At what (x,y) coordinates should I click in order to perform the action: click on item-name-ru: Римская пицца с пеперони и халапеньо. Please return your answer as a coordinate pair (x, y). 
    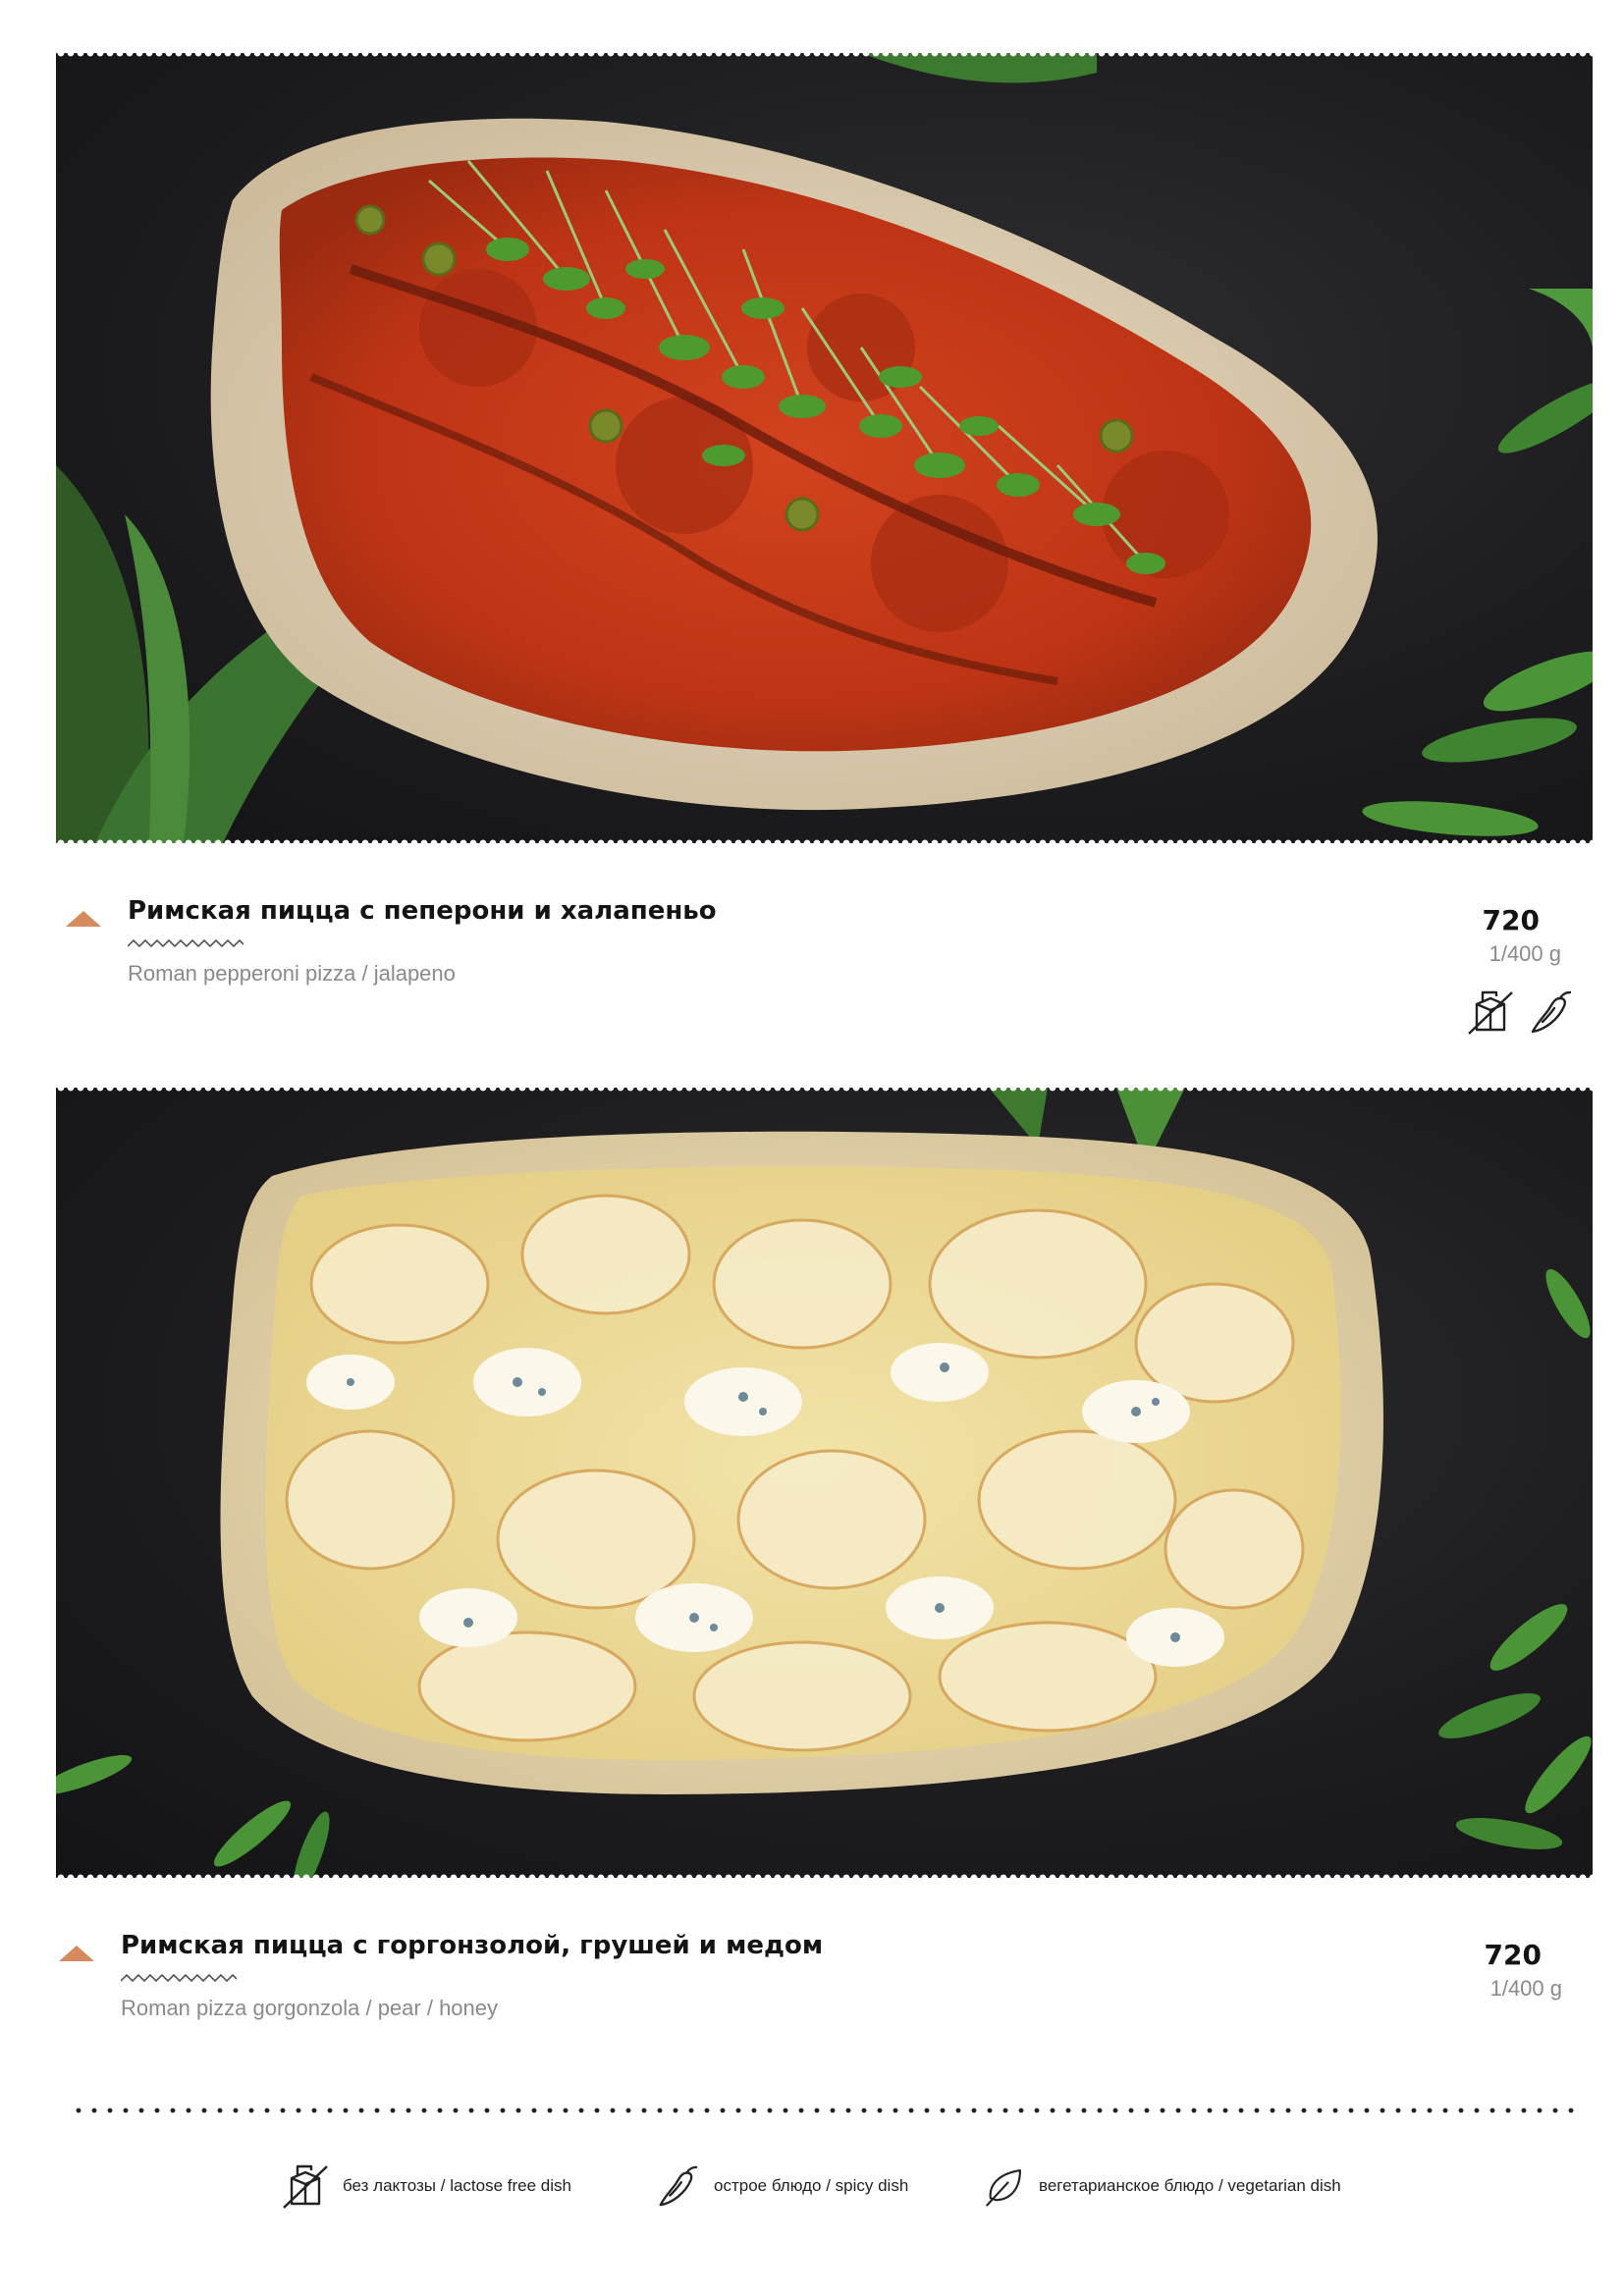
    Looking at the image, I should click on (422, 911).